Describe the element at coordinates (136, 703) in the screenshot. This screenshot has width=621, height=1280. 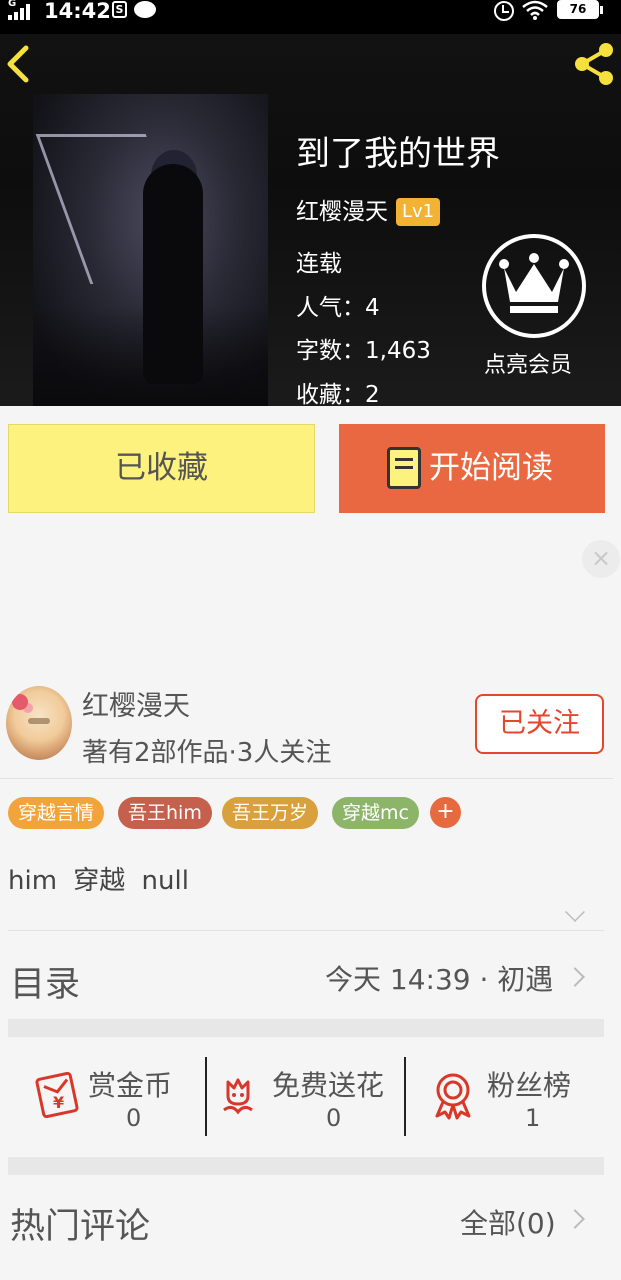
I see `author-name: 红樱漫天` at that location.